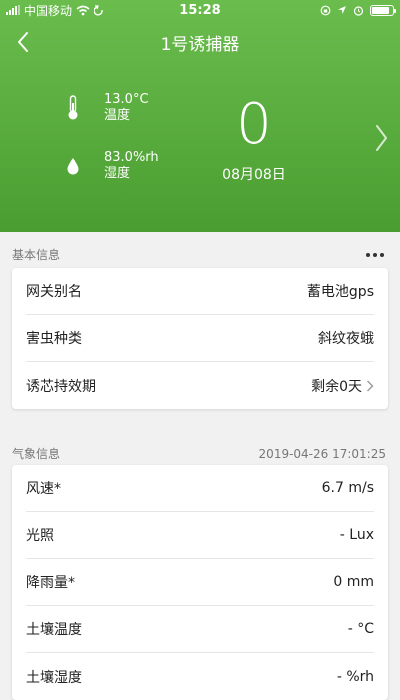  What do you see at coordinates (254, 124) in the screenshot?
I see `trap-count: 0` at bounding box center [254, 124].